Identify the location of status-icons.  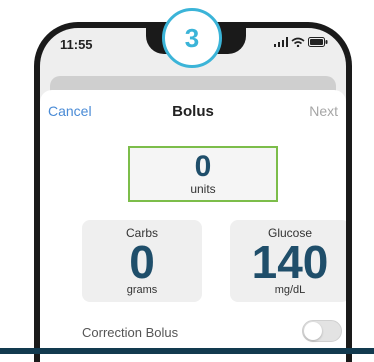
(301, 43).